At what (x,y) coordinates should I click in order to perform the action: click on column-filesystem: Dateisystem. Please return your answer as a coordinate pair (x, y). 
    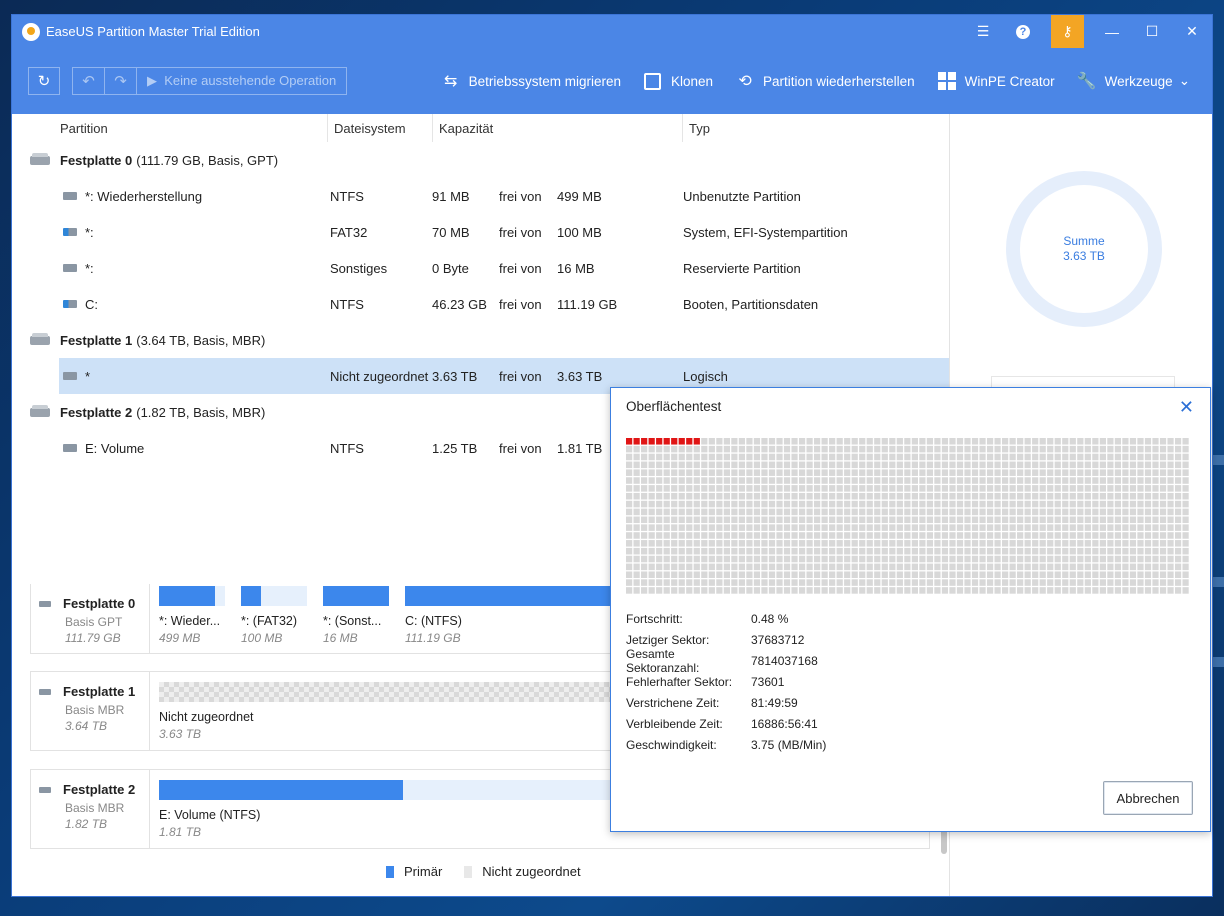
    Looking at the image, I should click on (380, 128).